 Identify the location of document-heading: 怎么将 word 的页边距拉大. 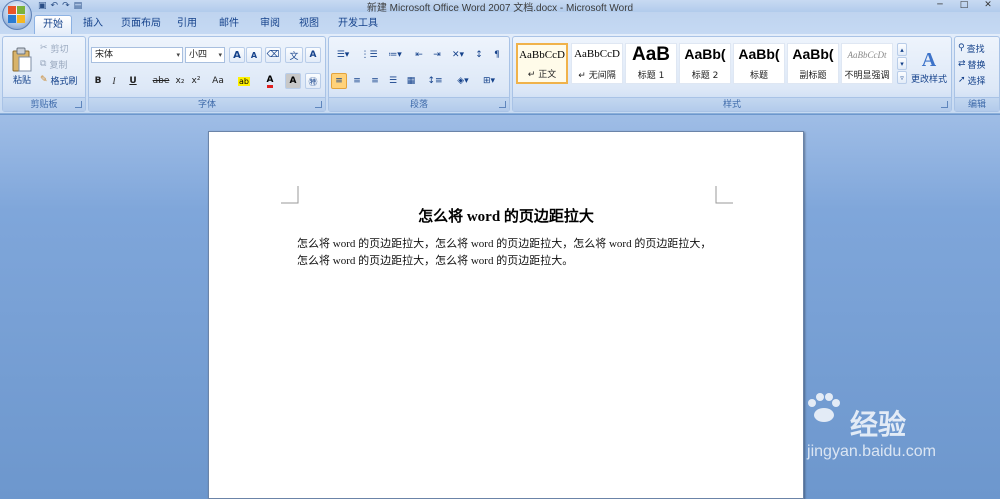
(506, 215).